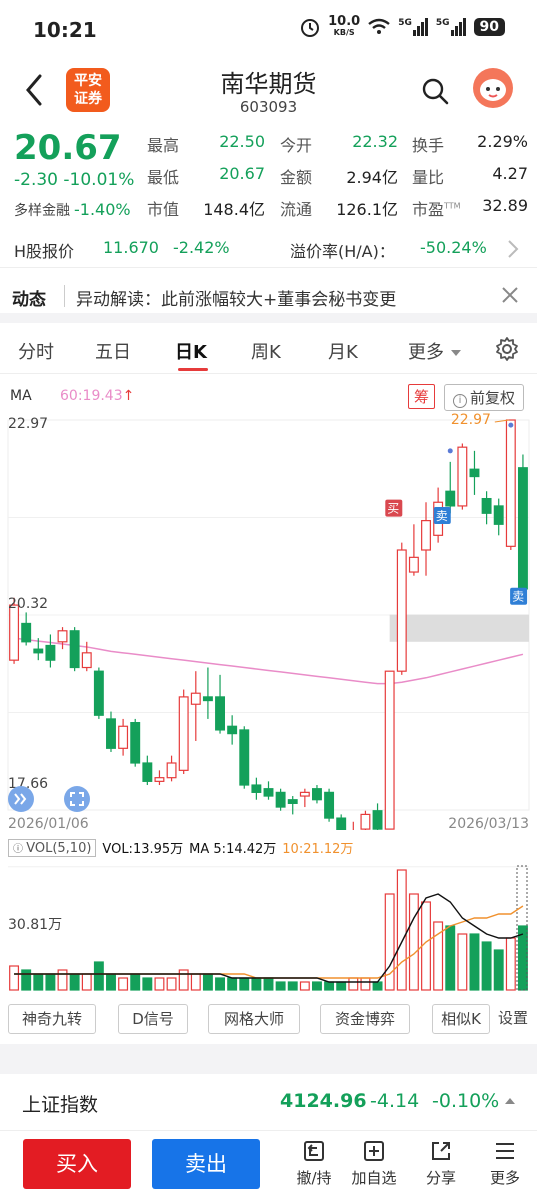  Describe the element at coordinates (489, 27) in the screenshot. I see `battery-indicator: 90` at that location.